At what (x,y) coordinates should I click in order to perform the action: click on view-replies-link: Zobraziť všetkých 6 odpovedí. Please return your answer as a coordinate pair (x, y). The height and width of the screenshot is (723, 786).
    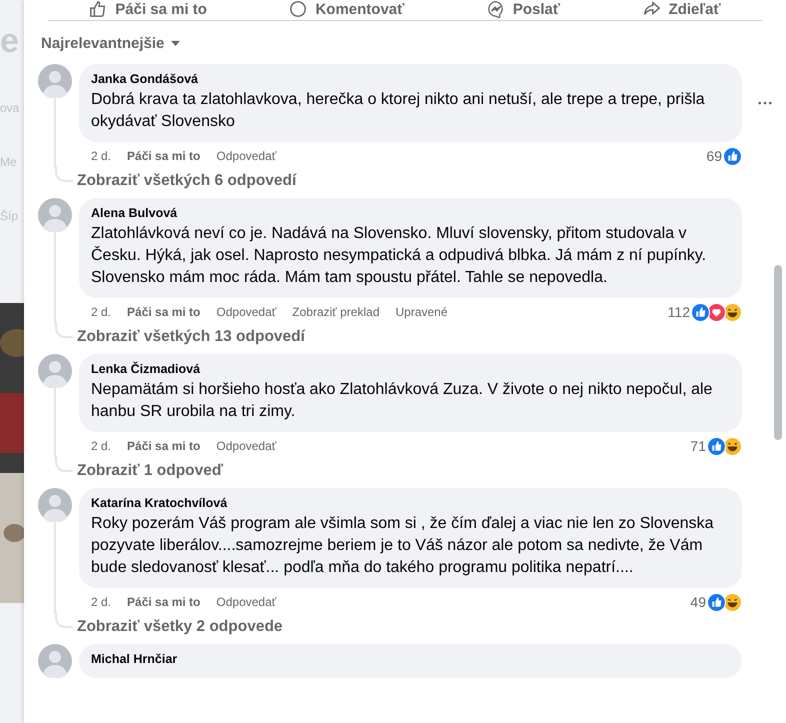
    Looking at the image, I should click on (186, 181).